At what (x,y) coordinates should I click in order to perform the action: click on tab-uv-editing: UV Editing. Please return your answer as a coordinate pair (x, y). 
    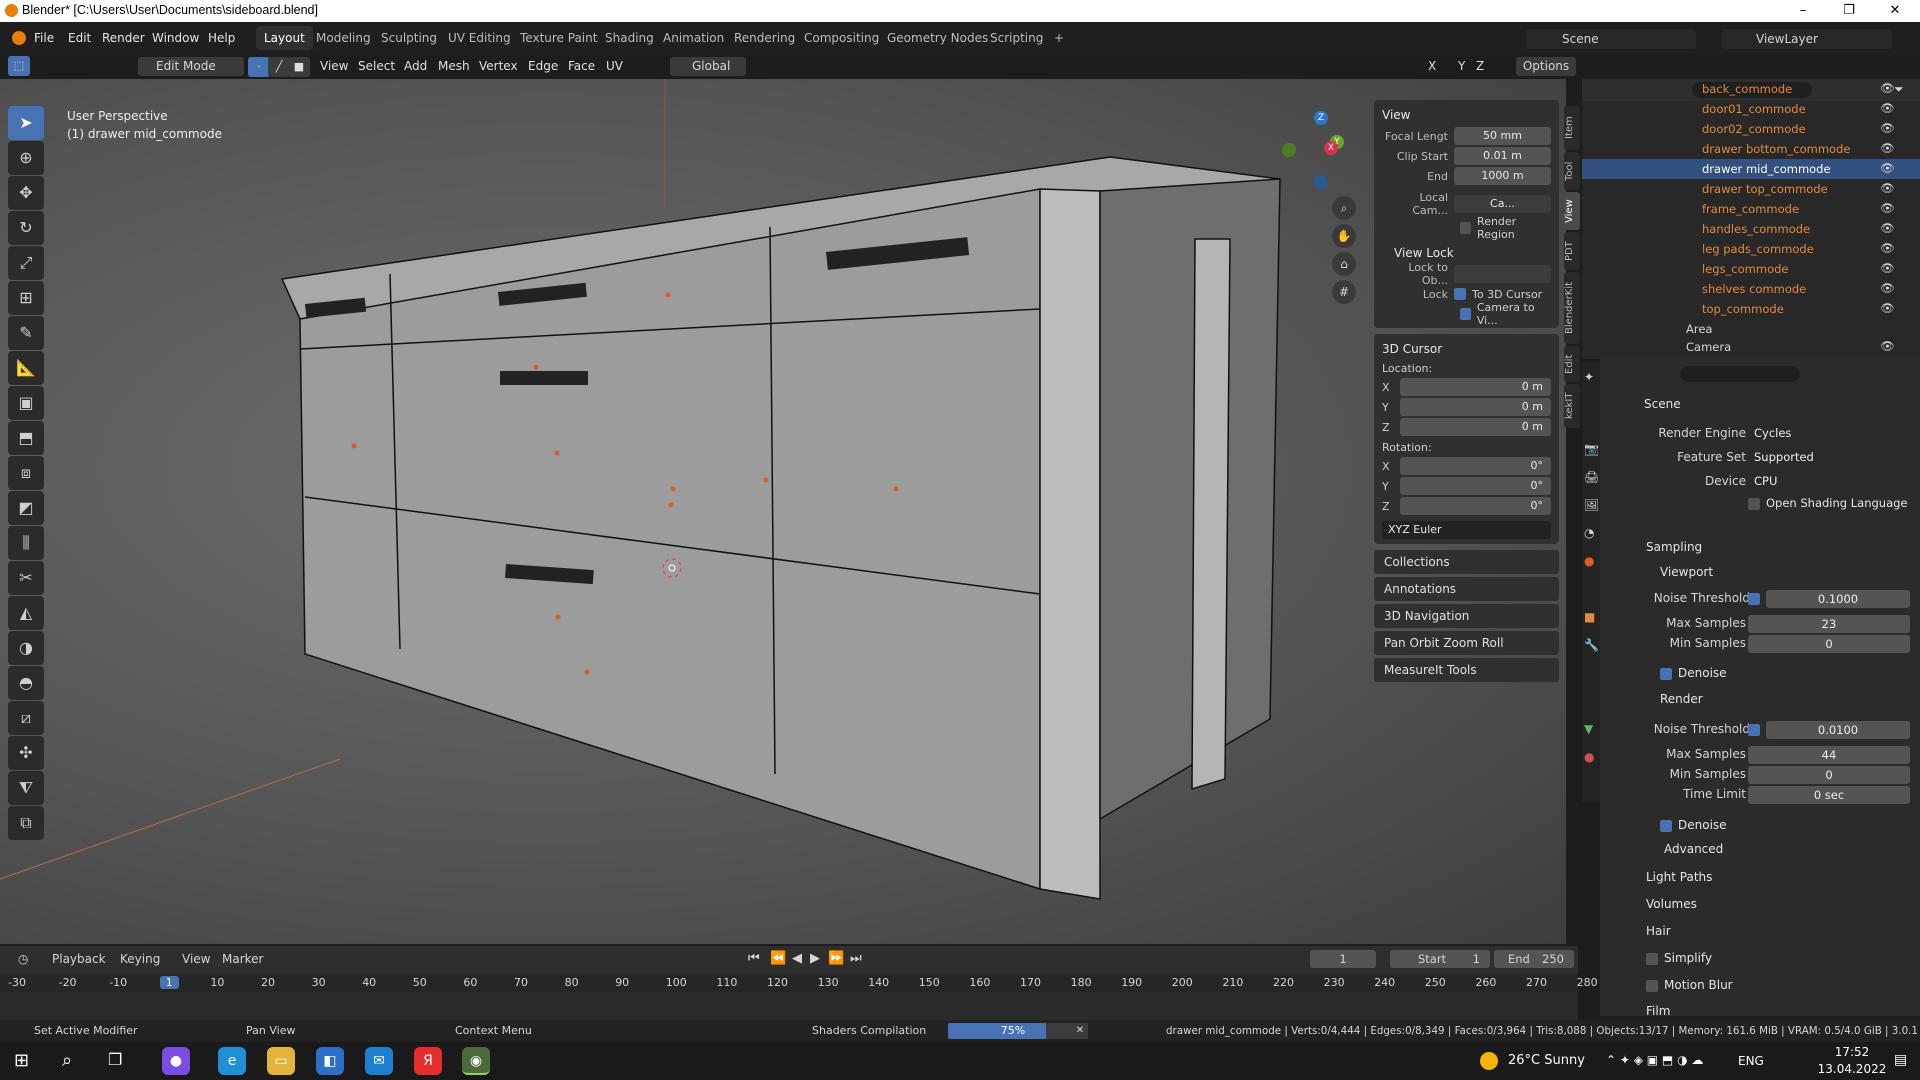
    Looking at the image, I should click on (479, 38).